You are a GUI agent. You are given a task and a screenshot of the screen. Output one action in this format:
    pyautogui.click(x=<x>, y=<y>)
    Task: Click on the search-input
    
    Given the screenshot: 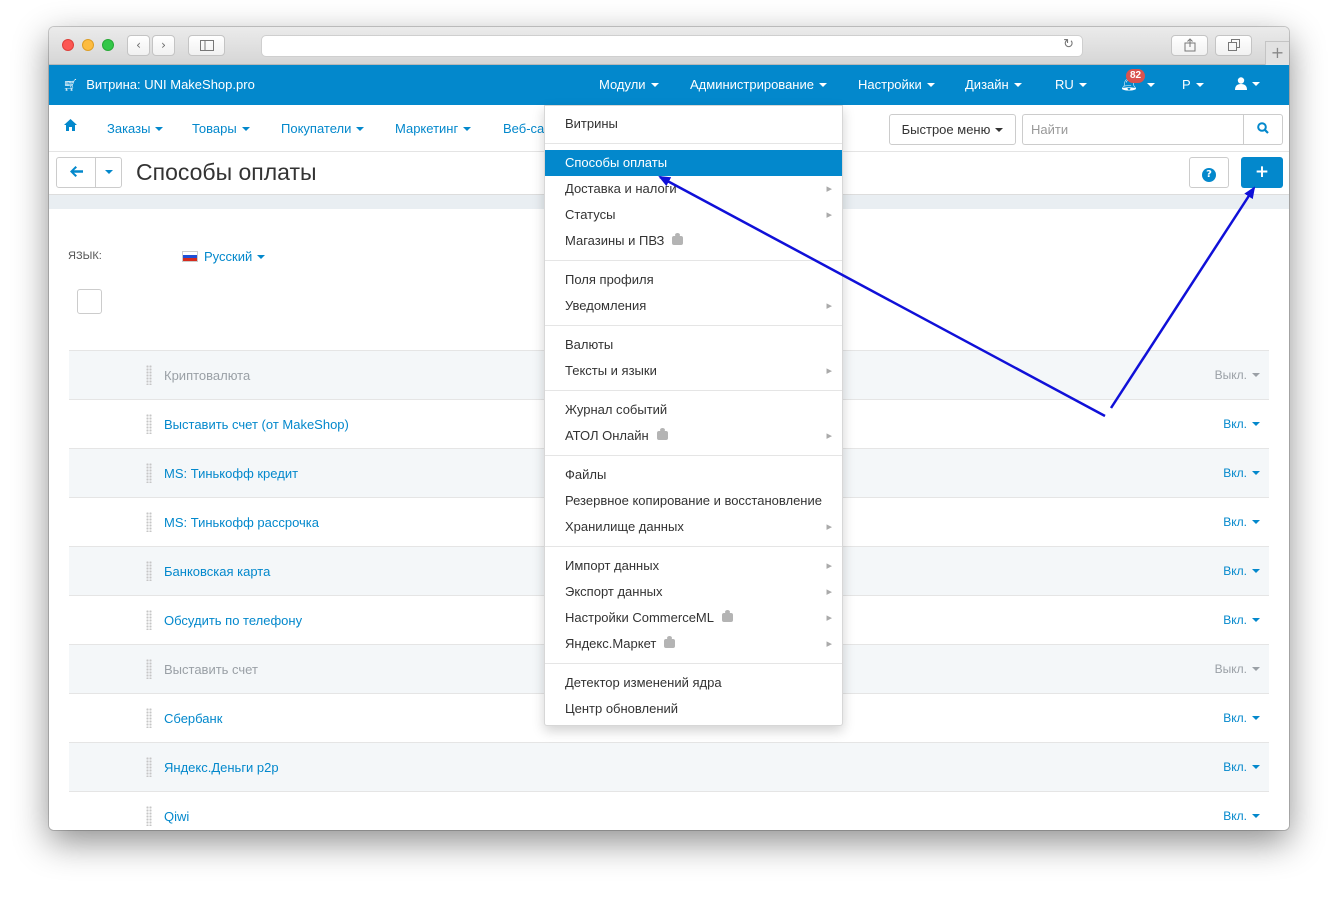 What is the action you would take?
    pyautogui.click(x=1133, y=129)
    